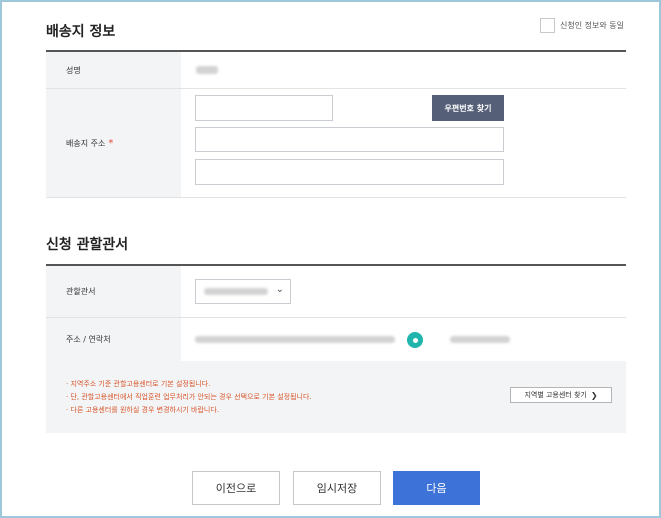  I want to click on address-input, so click(349, 139).